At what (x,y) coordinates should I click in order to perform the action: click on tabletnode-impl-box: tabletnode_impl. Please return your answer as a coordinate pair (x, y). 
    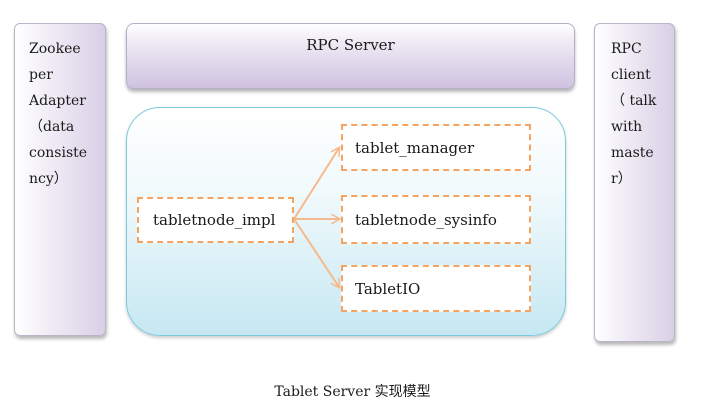
    Looking at the image, I should click on (215, 220).